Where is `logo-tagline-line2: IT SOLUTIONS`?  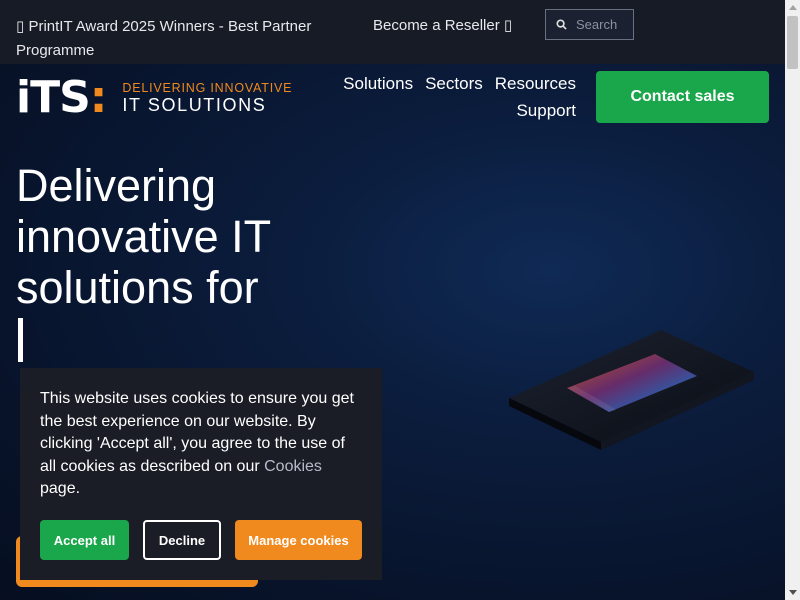
logo-tagline-line2: IT SOLUTIONS is located at coordinates (194, 105).